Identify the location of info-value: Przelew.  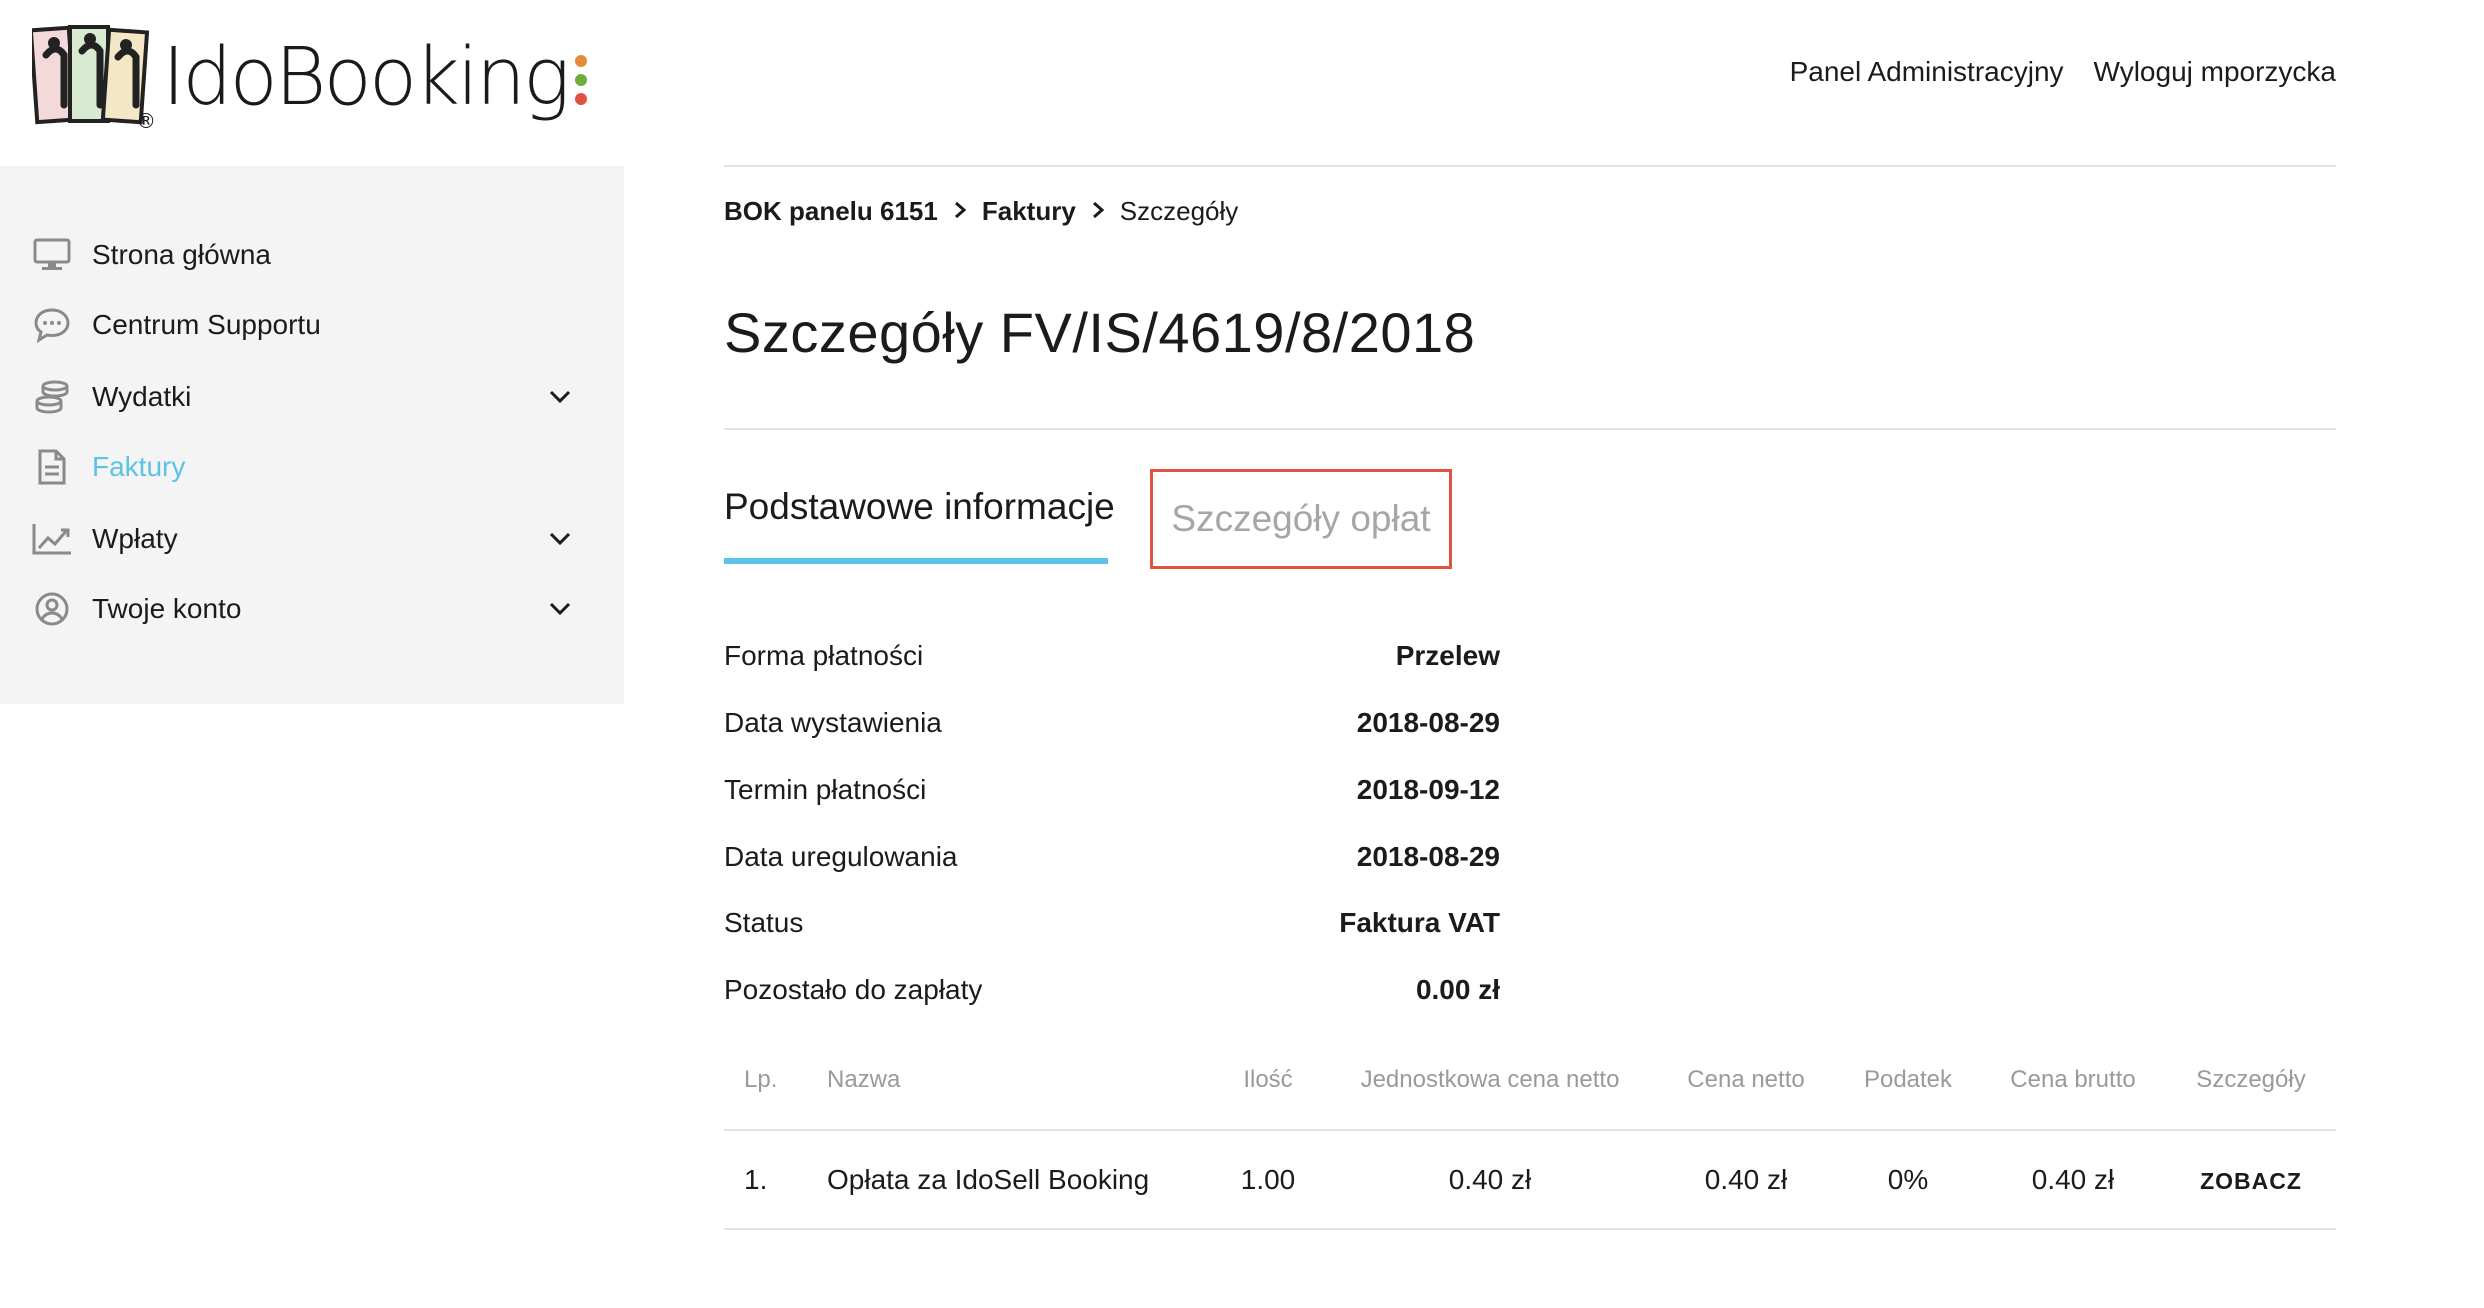
(1447, 655).